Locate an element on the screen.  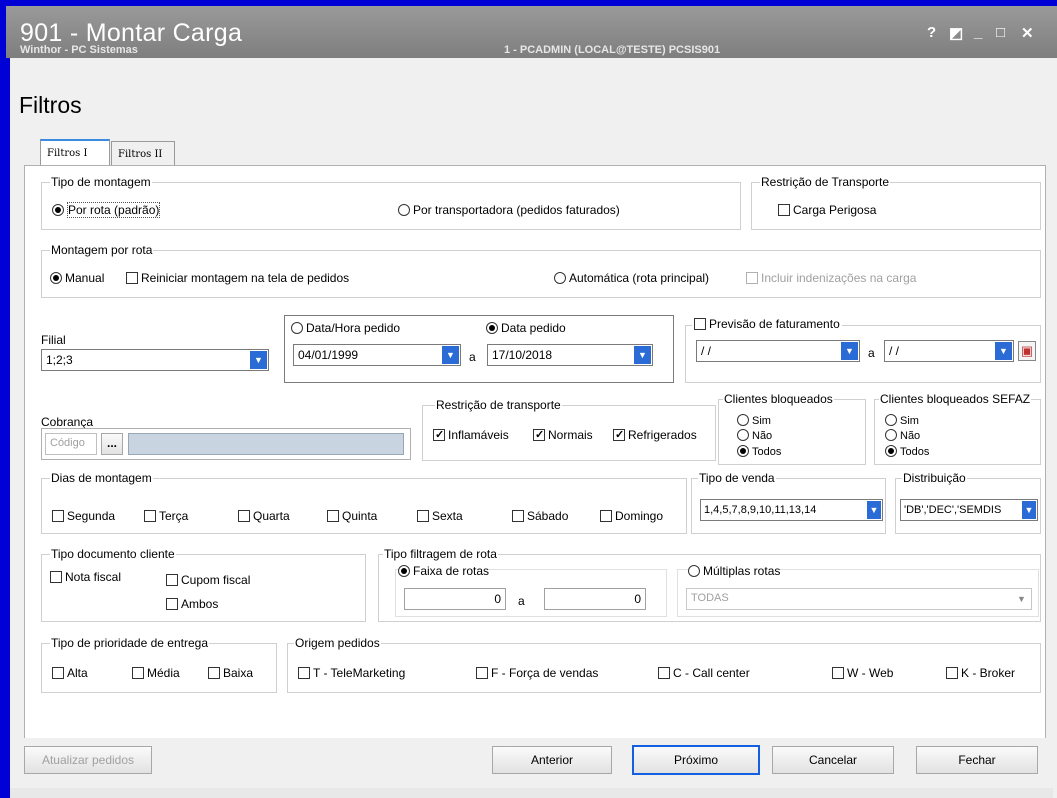
forca-vendas-option: F - Força de vendas is located at coordinates (537, 673).